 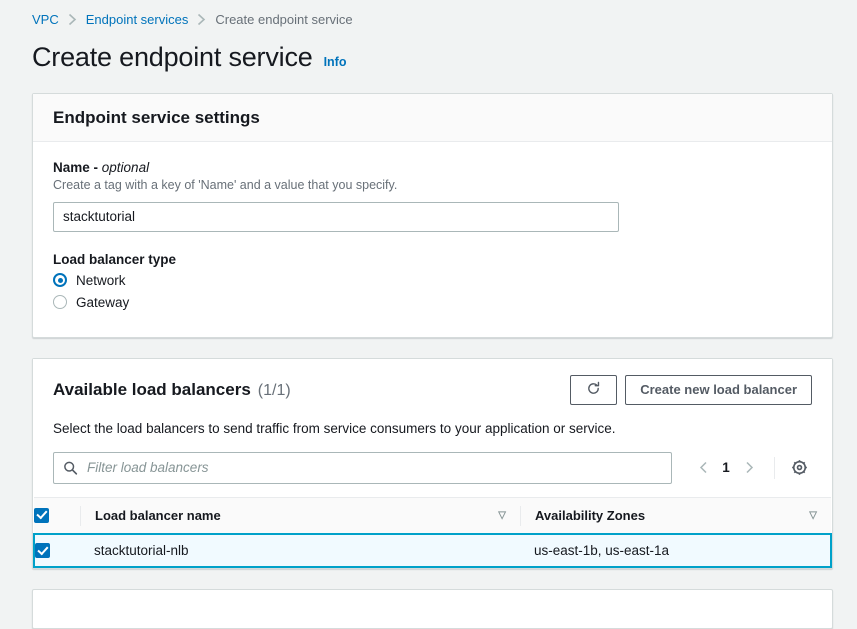 I want to click on pagination-prev-icon, so click(x=703, y=468).